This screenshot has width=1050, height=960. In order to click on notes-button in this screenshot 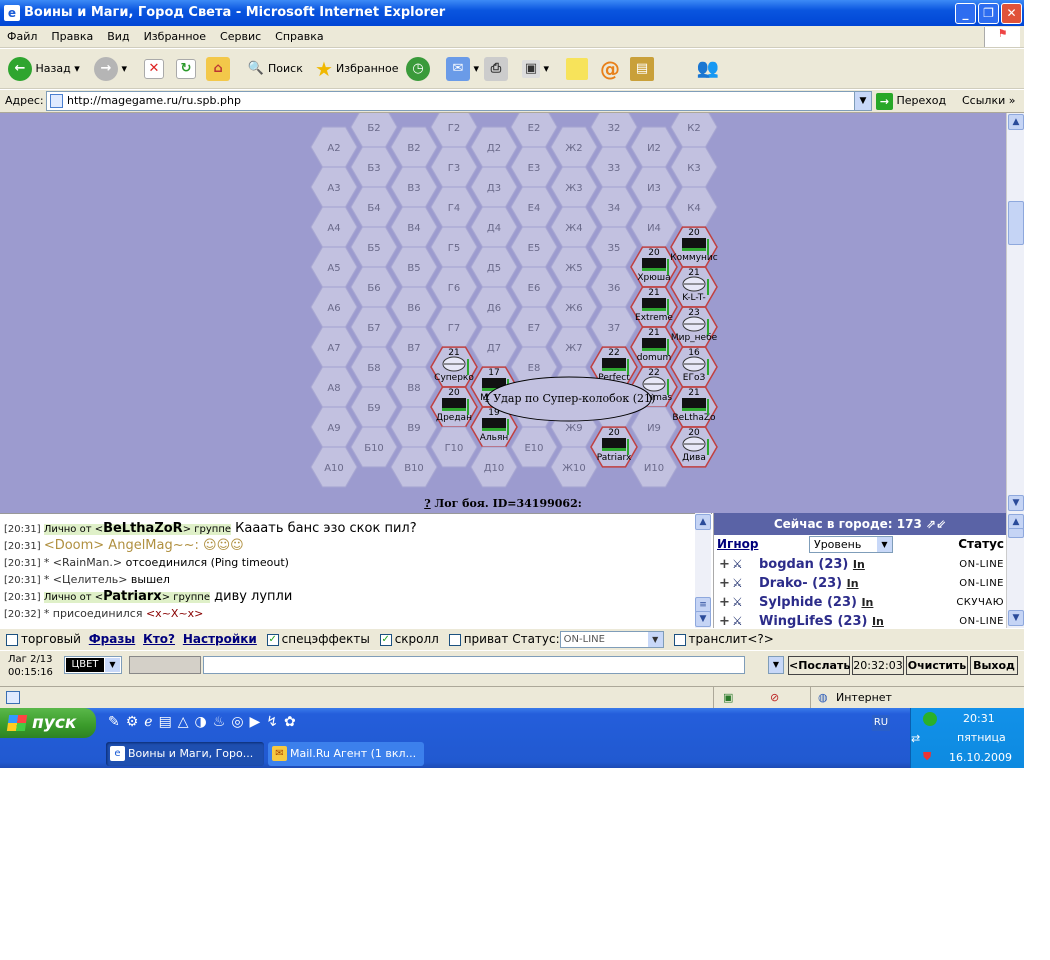, I will do `click(577, 69)`.